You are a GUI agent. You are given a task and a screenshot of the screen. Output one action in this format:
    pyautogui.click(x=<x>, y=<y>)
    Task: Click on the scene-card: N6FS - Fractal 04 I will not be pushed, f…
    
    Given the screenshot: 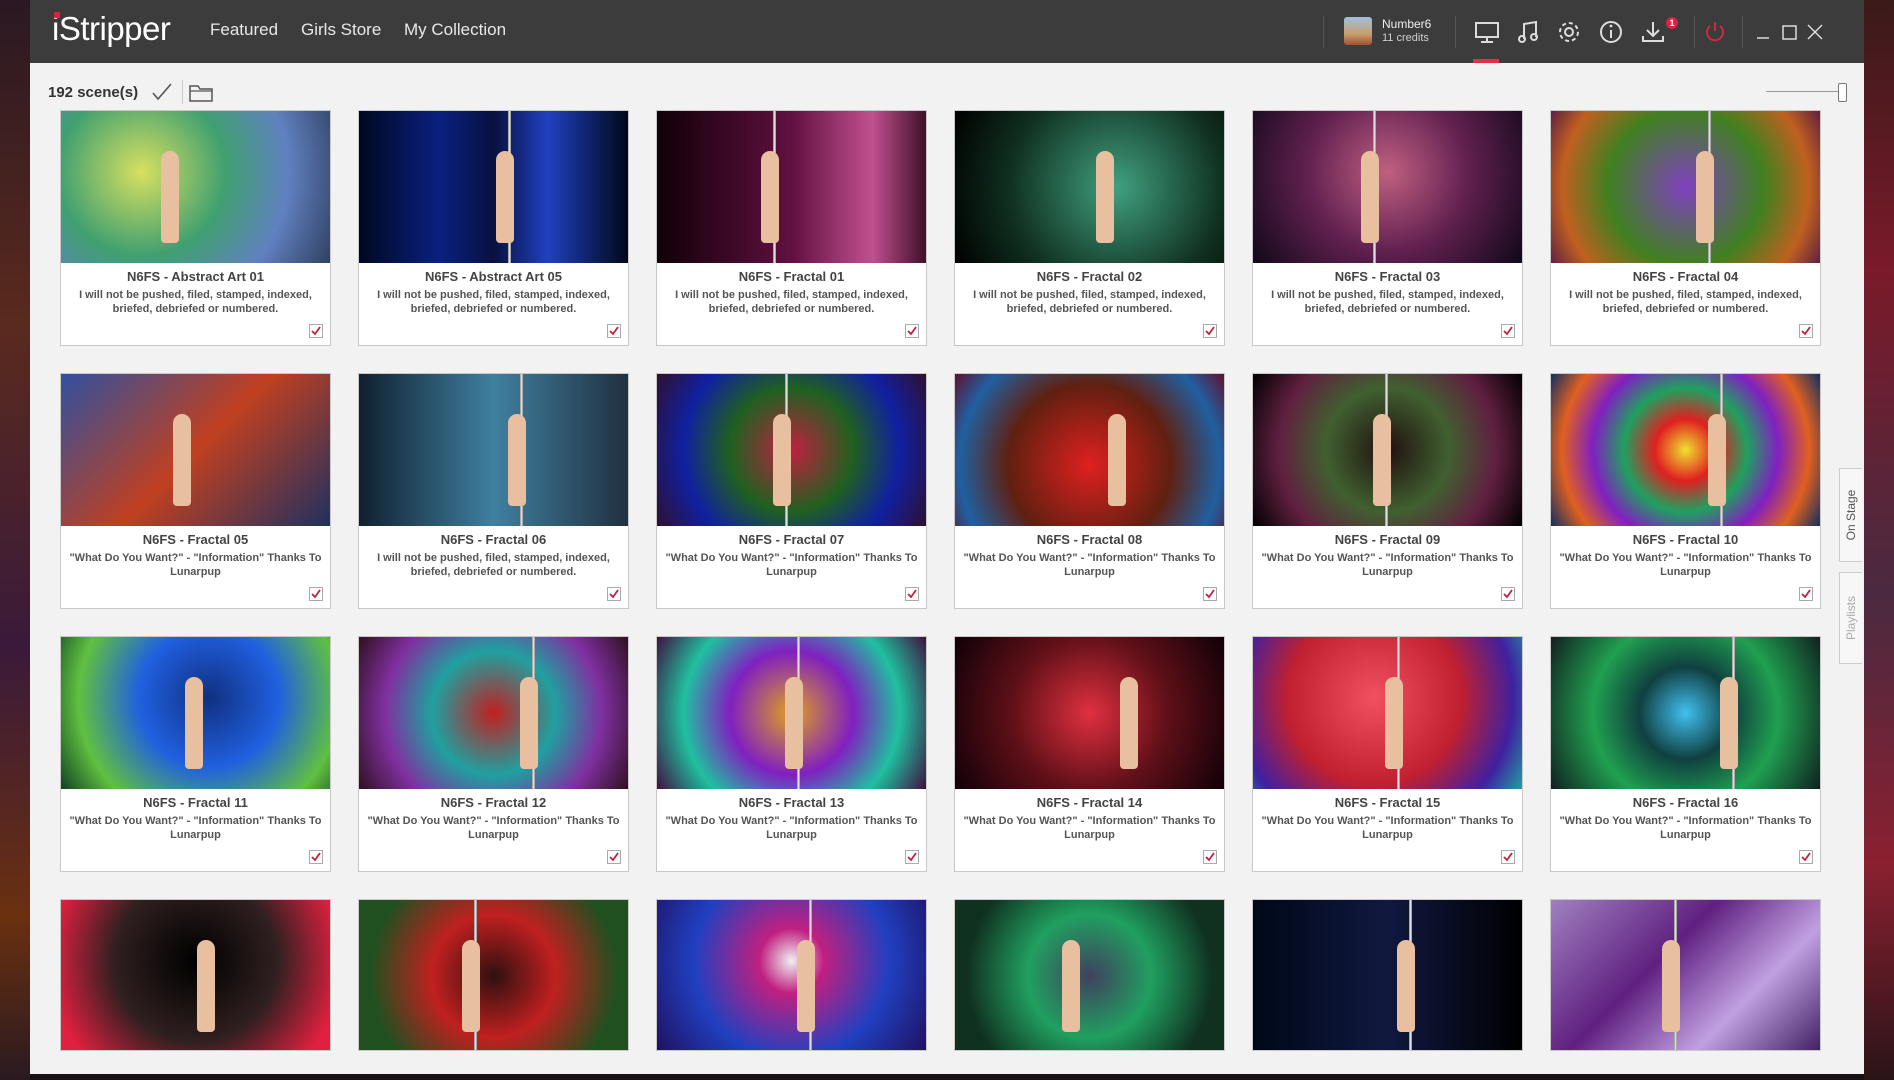 What is the action you would take?
    pyautogui.click(x=1685, y=228)
    